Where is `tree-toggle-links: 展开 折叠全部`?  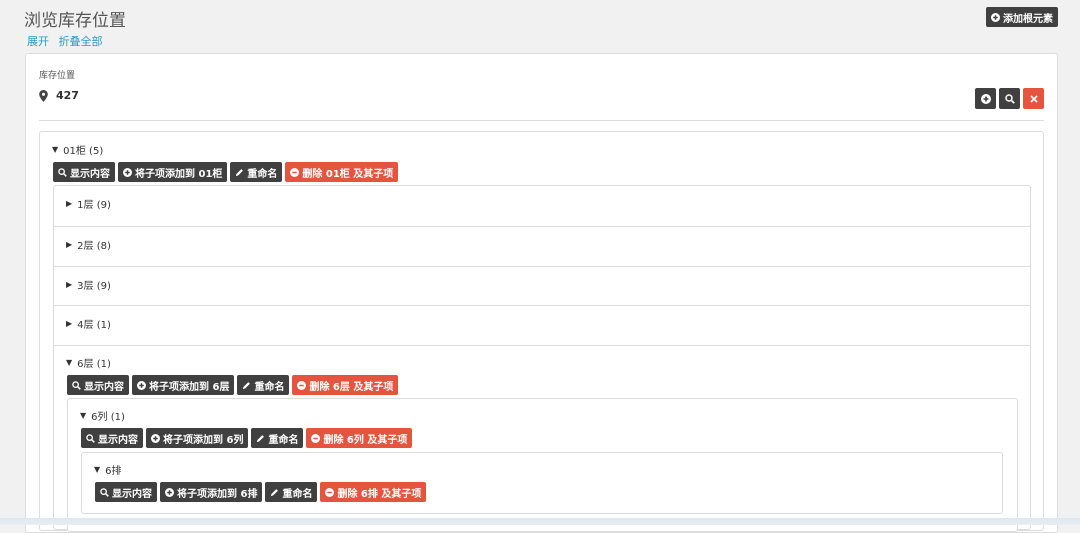
tree-toggle-links: 展开 折叠全部 is located at coordinates (68, 41).